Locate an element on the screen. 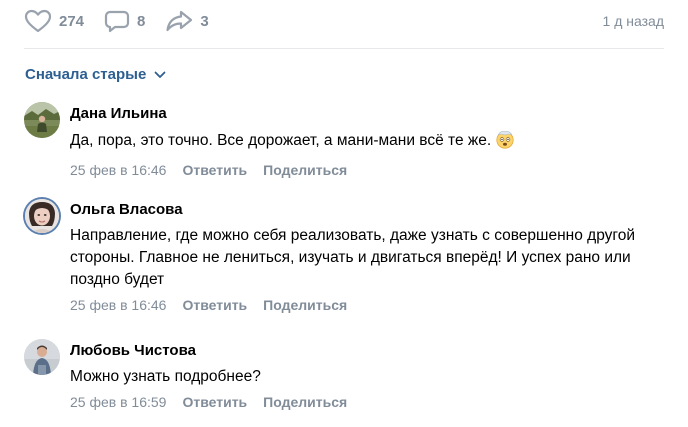  share-arrow-icon is located at coordinates (179, 21).